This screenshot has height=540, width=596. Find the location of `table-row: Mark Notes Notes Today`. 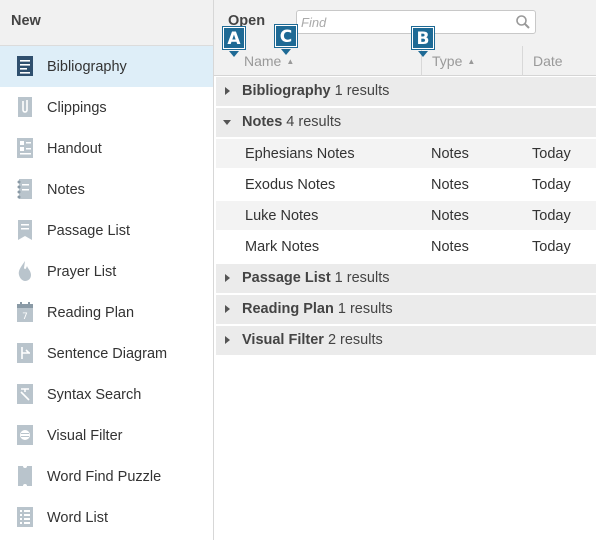

table-row: Mark Notes Notes Today is located at coordinates (406, 246).